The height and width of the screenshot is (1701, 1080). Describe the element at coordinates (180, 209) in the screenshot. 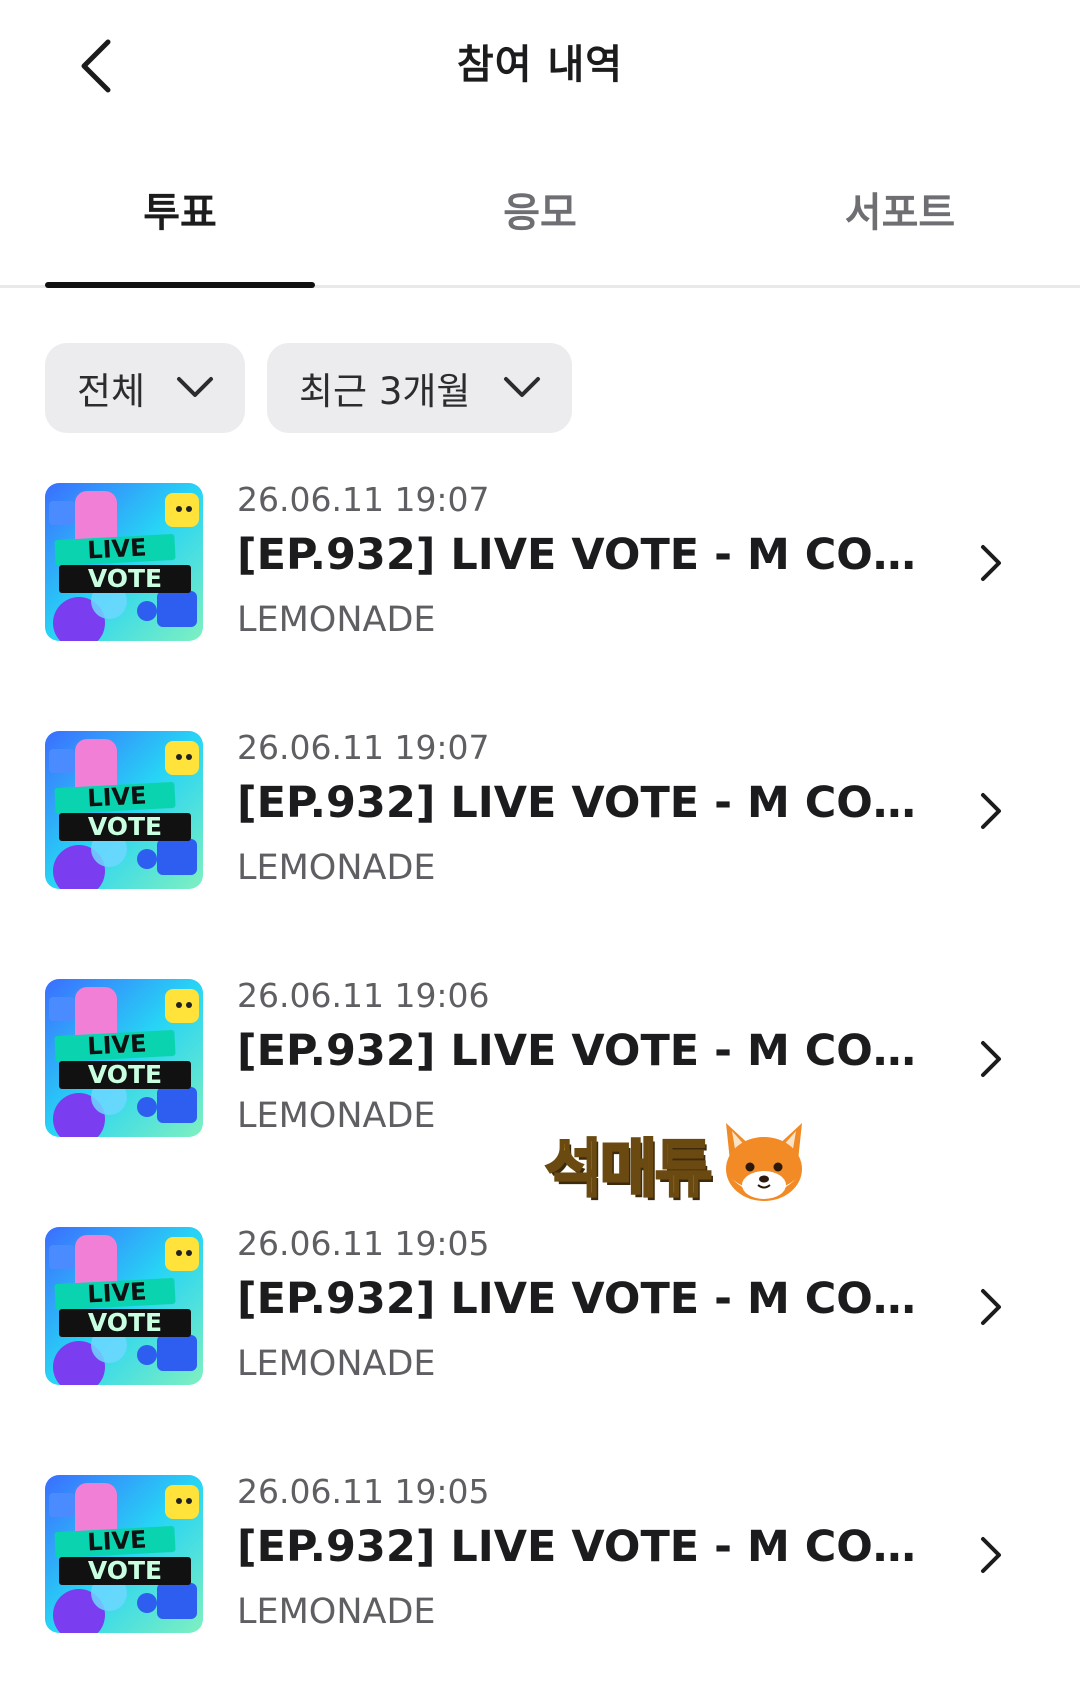

I see `tab-vote: 투표` at that location.